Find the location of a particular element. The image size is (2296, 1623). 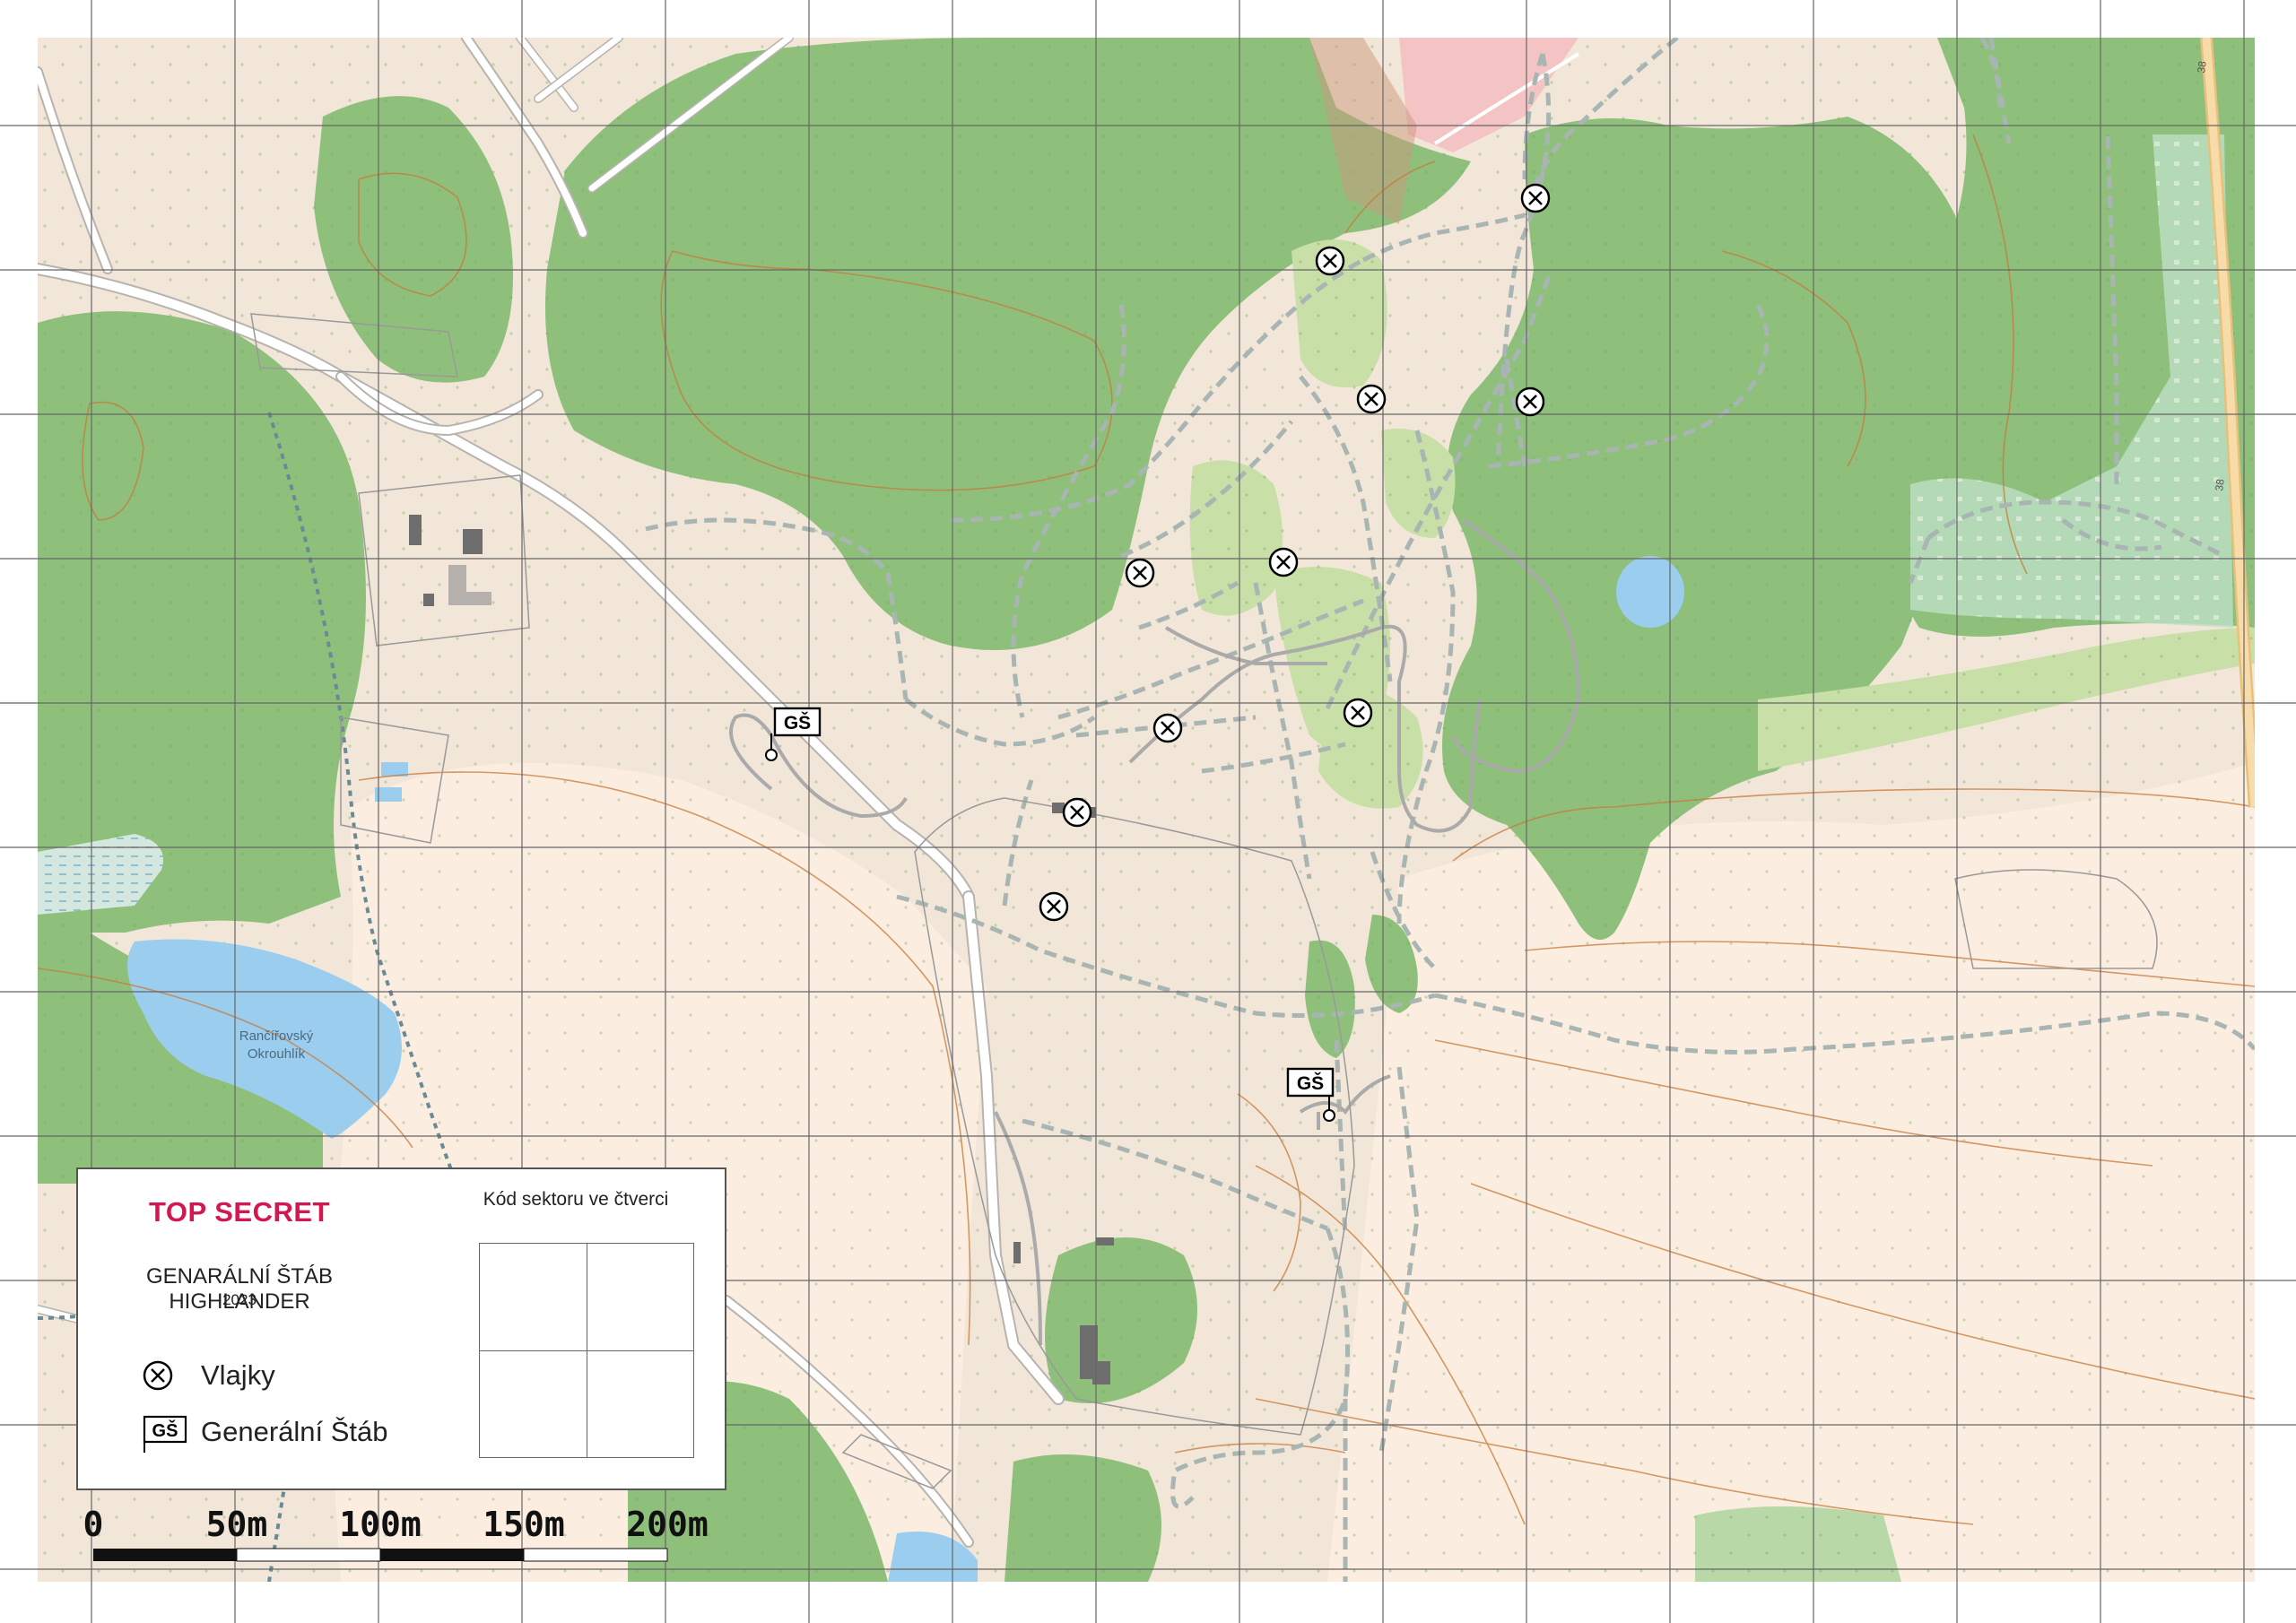

hq-flag-icon: GŠ is located at coordinates (165, 1434).